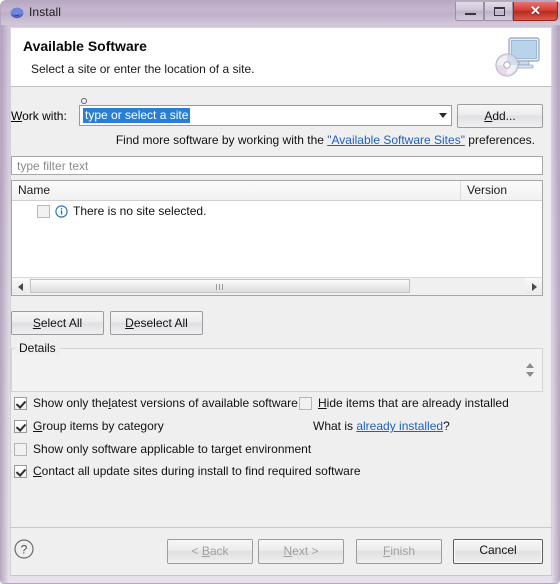 The height and width of the screenshot is (584, 560). Describe the element at coordinates (20, 426) in the screenshot. I see `checkbox-group-by-category` at that location.